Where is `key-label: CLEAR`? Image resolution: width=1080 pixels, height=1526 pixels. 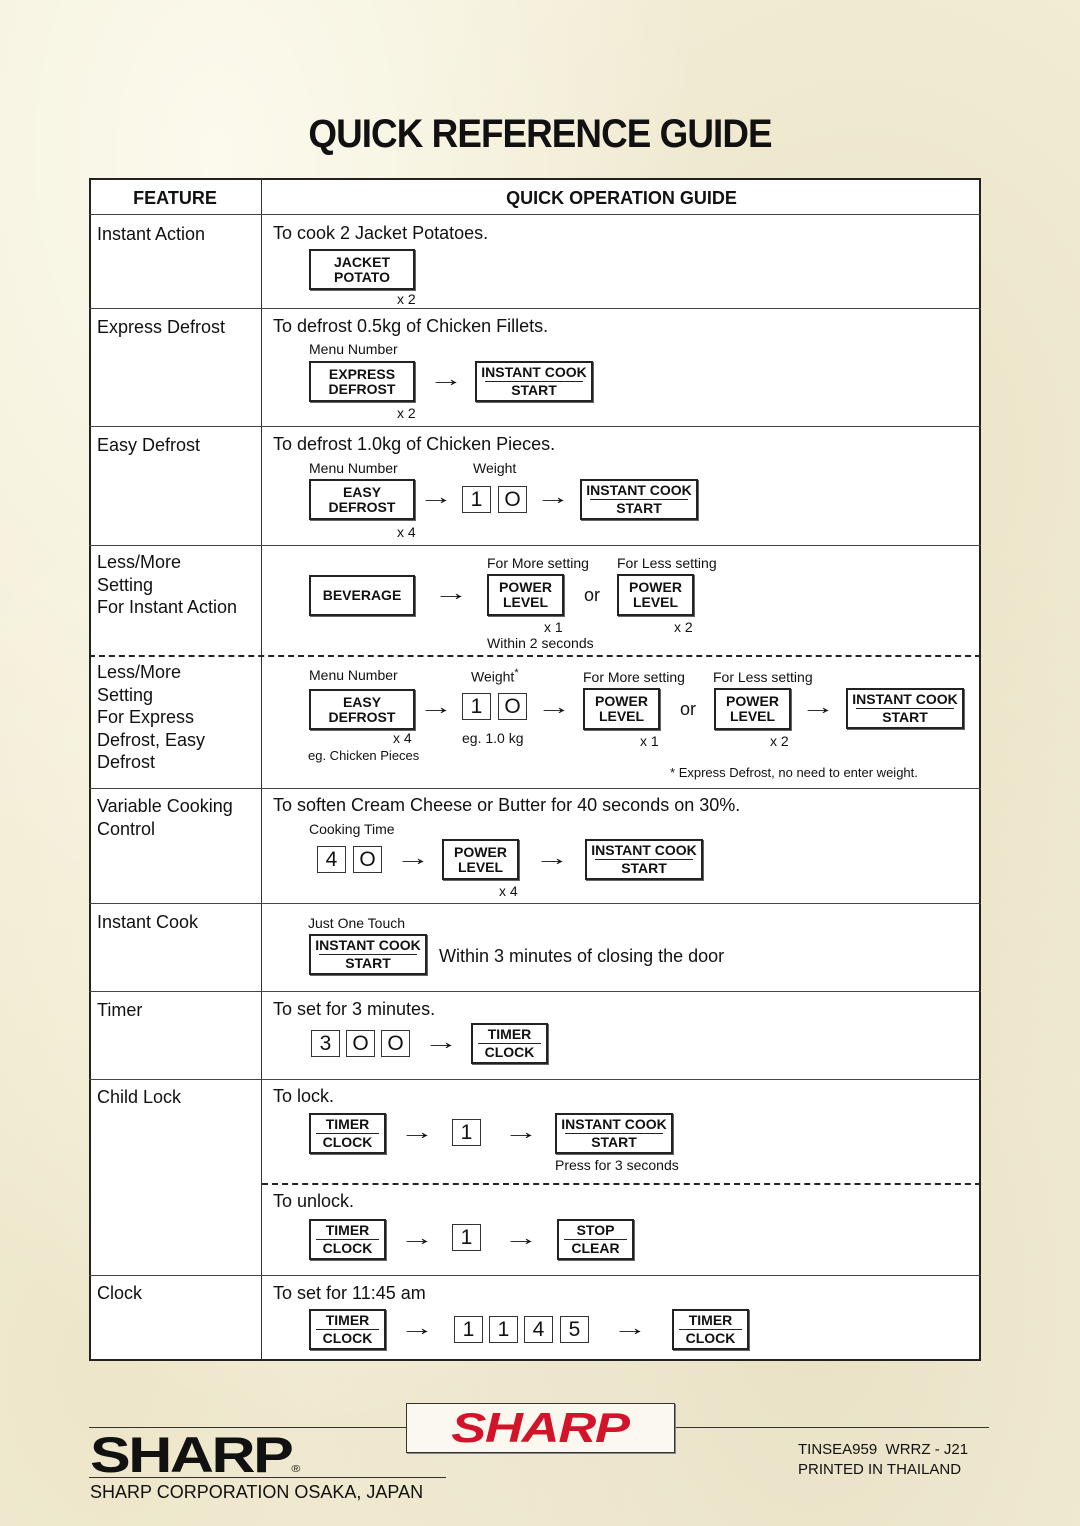
key-label: CLEAR is located at coordinates (595, 1248).